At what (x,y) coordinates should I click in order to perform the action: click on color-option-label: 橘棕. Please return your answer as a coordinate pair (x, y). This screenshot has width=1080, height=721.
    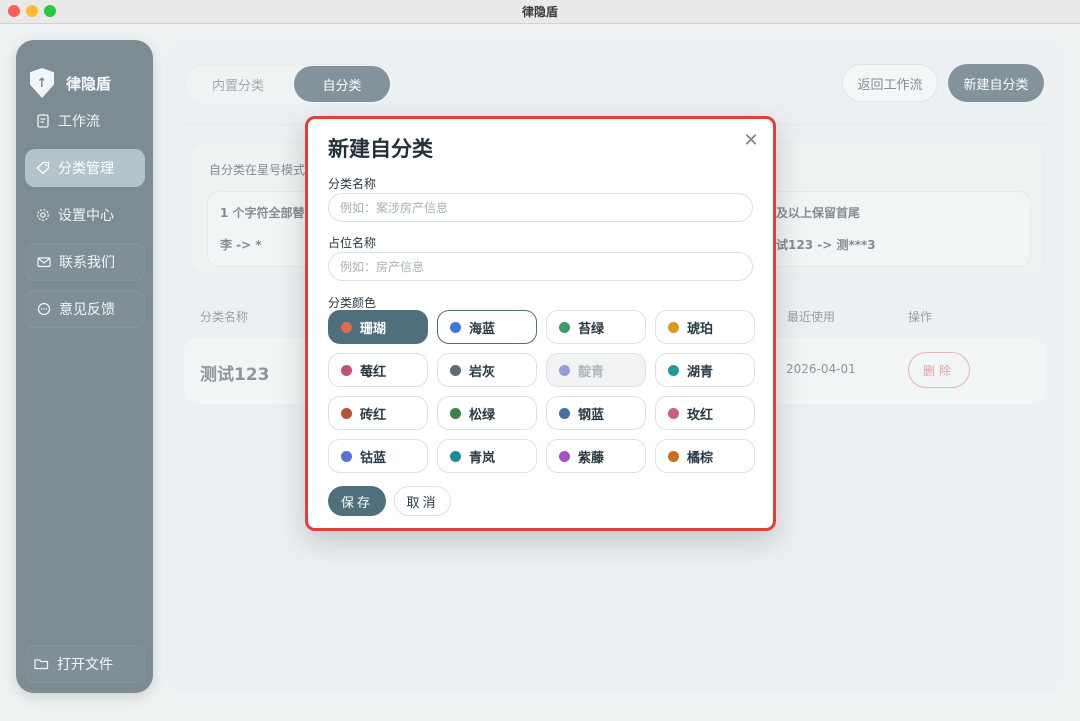
    Looking at the image, I should click on (700, 458).